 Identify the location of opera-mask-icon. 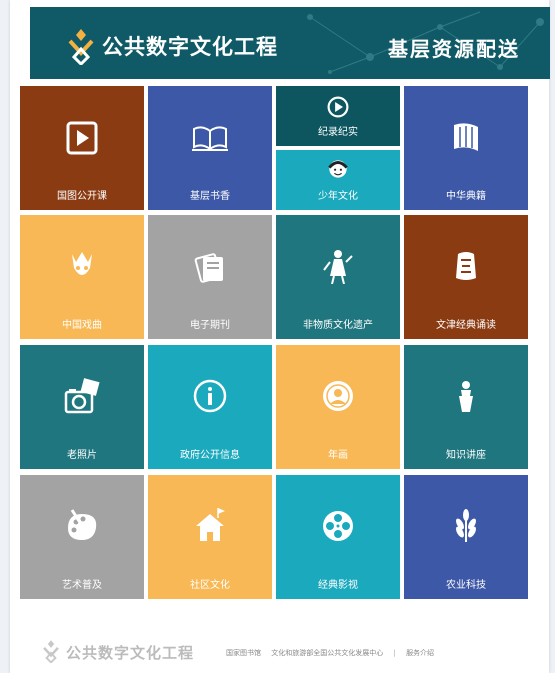
(82, 263).